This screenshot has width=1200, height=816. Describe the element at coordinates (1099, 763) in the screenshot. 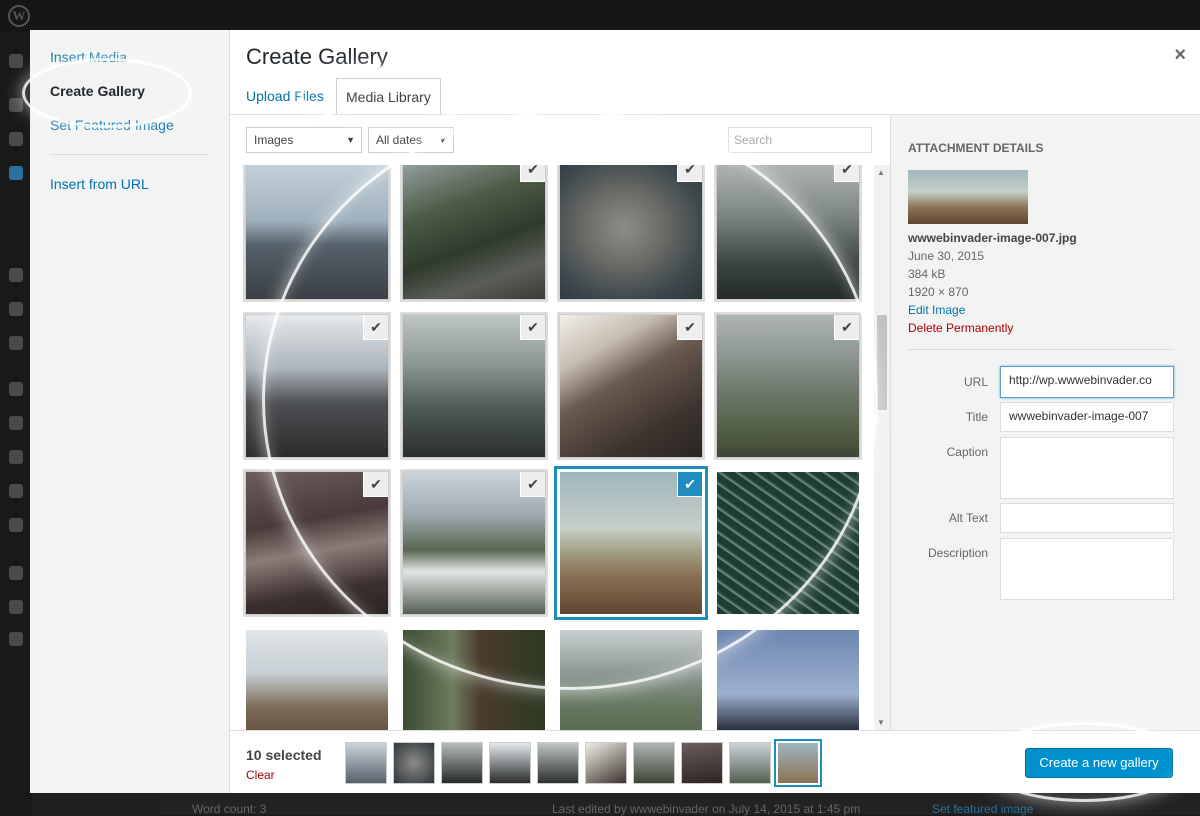

I see `create-gallery-button: Create a new gallery` at that location.